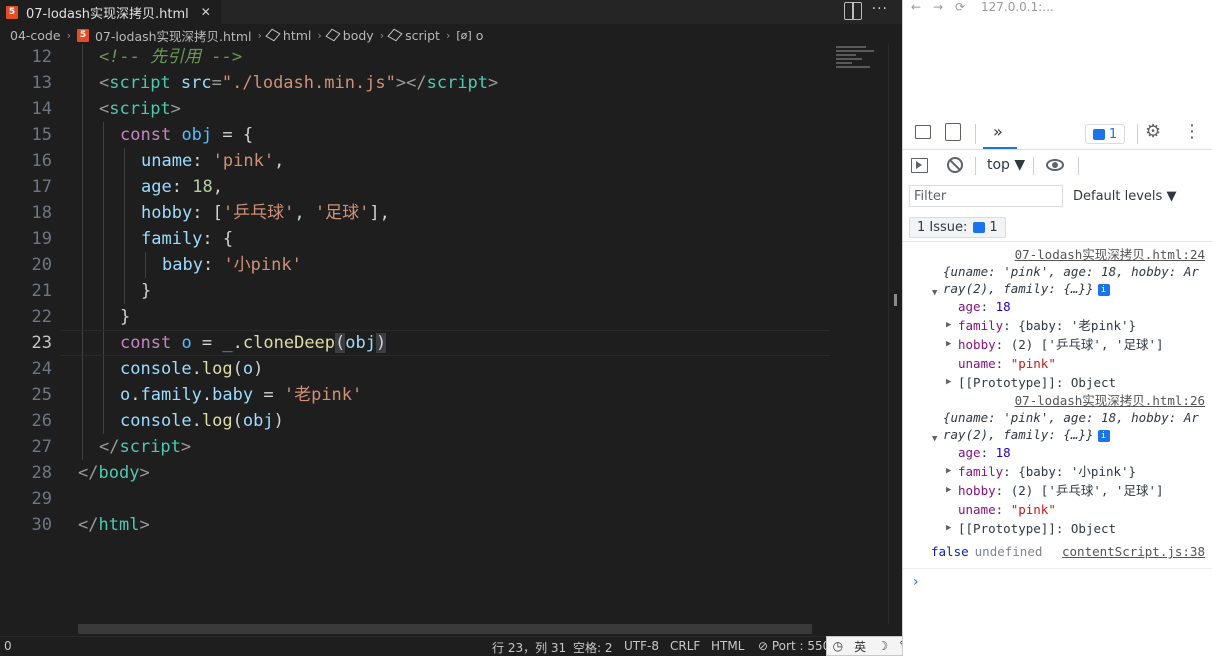 This screenshot has height=656, width=1212. What do you see at coordinates (1057, 254) in the screenshot?
I see `source-link: 07-lodash实现深拷贝.html:24` at bounding box center [1057, 254].